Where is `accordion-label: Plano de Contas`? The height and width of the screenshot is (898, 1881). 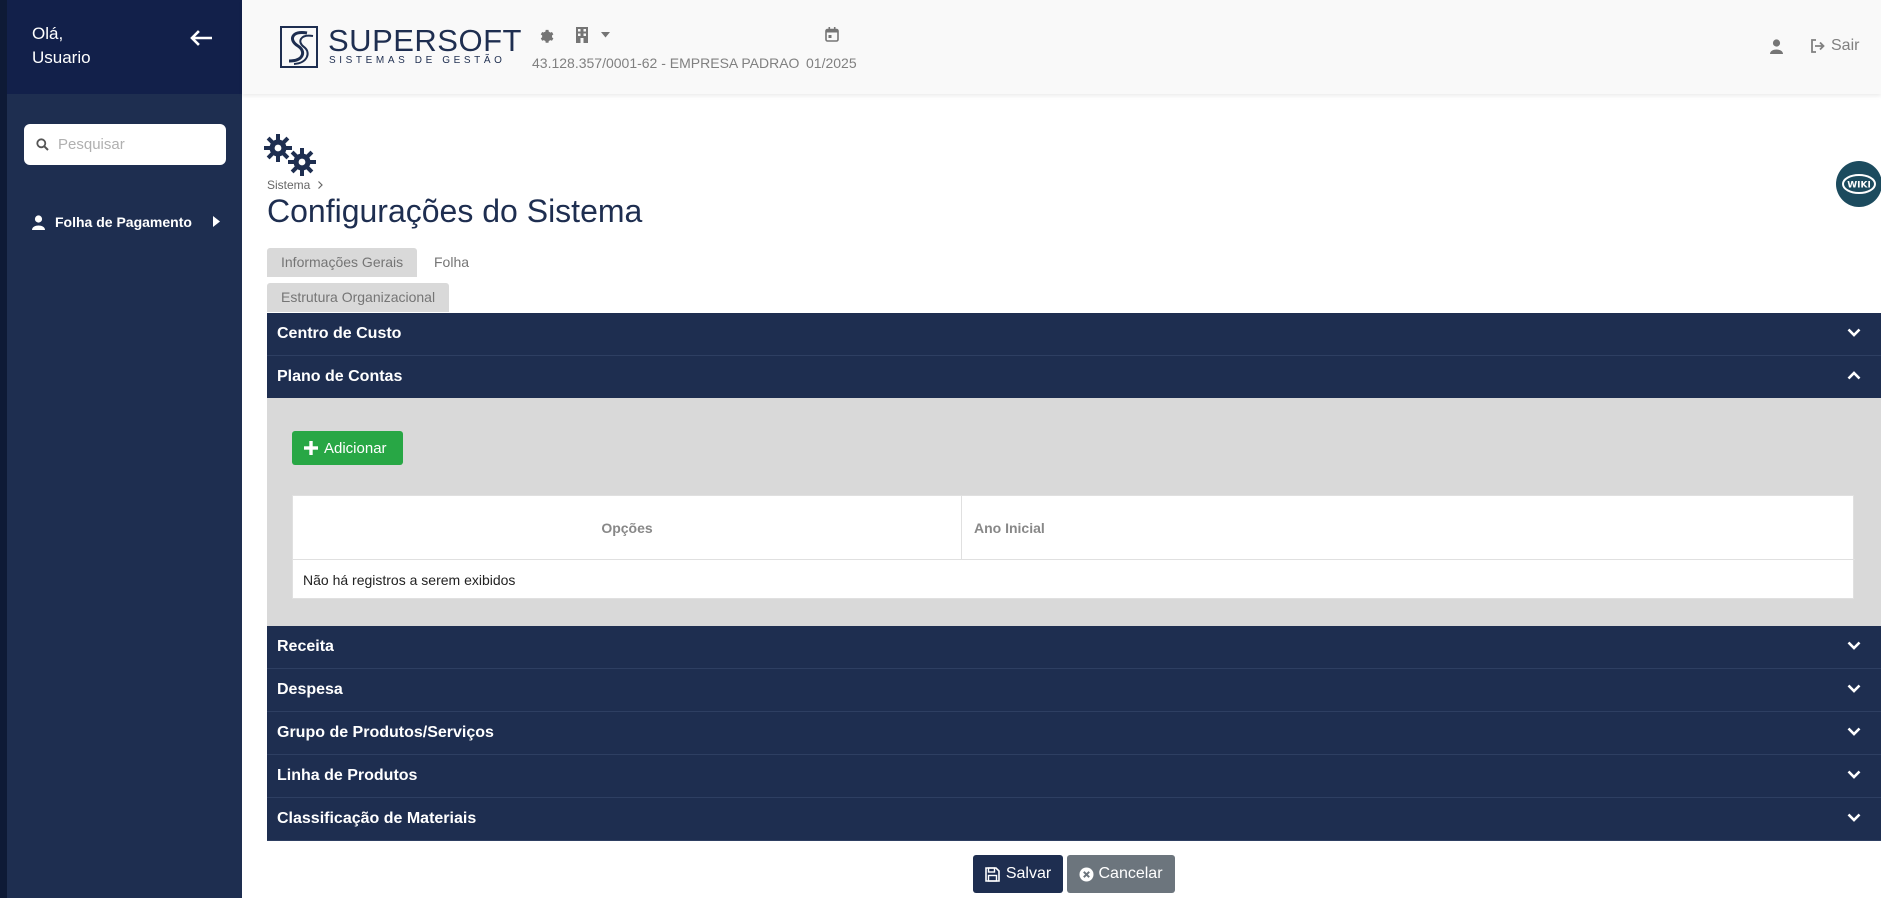
accordion-label: Plano de Contas is located at coordinates (340, 376).